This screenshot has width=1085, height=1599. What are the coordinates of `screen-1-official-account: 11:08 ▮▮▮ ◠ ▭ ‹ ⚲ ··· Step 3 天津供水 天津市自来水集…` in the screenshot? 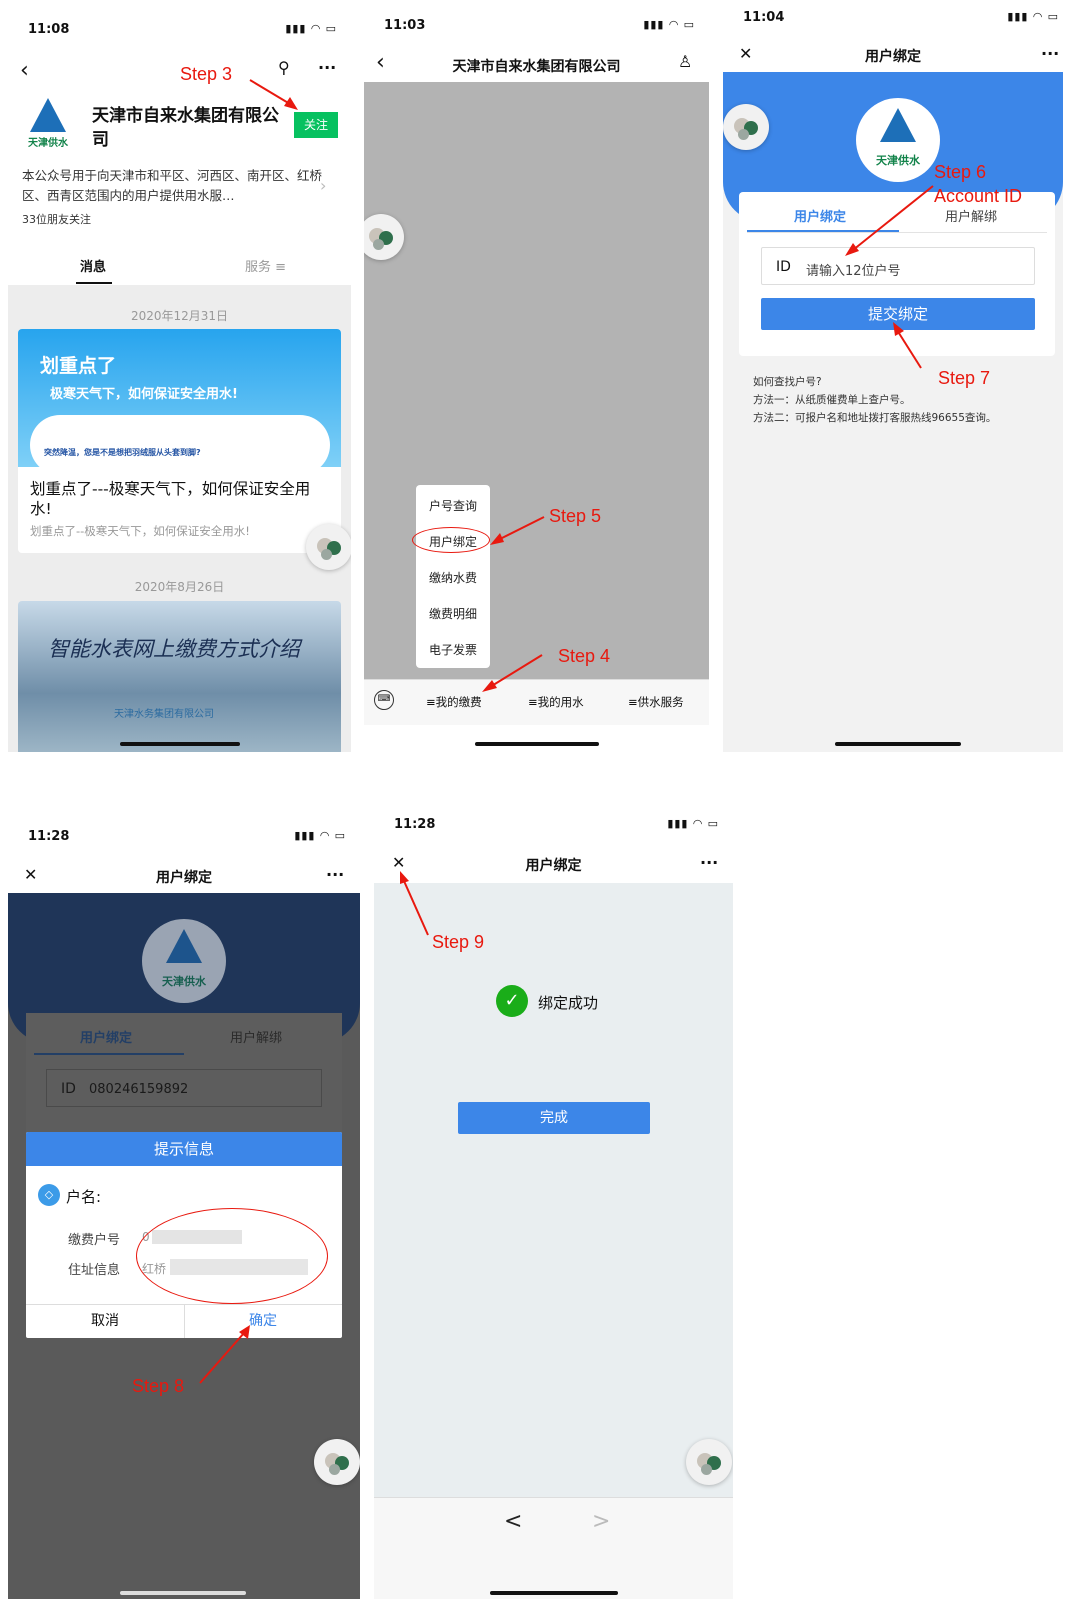 It's located at (179, 376).